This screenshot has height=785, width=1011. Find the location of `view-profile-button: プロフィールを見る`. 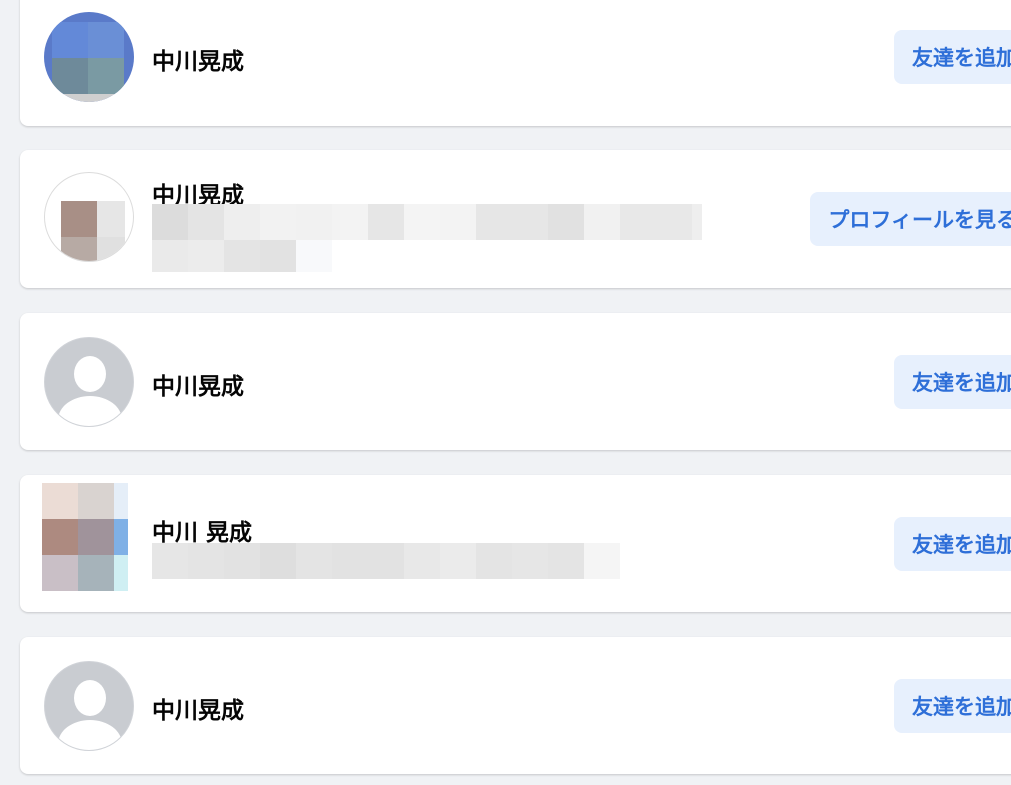

view-profile-button: プロフィールを見る is located at coordinates (910, 219).